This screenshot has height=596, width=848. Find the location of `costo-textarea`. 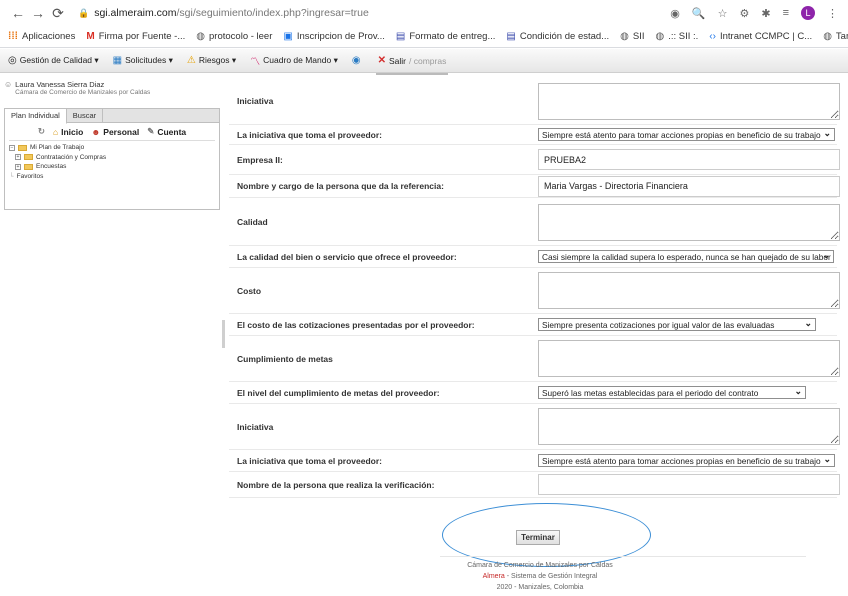

costo-textarea is located at coordinates (689, 290).